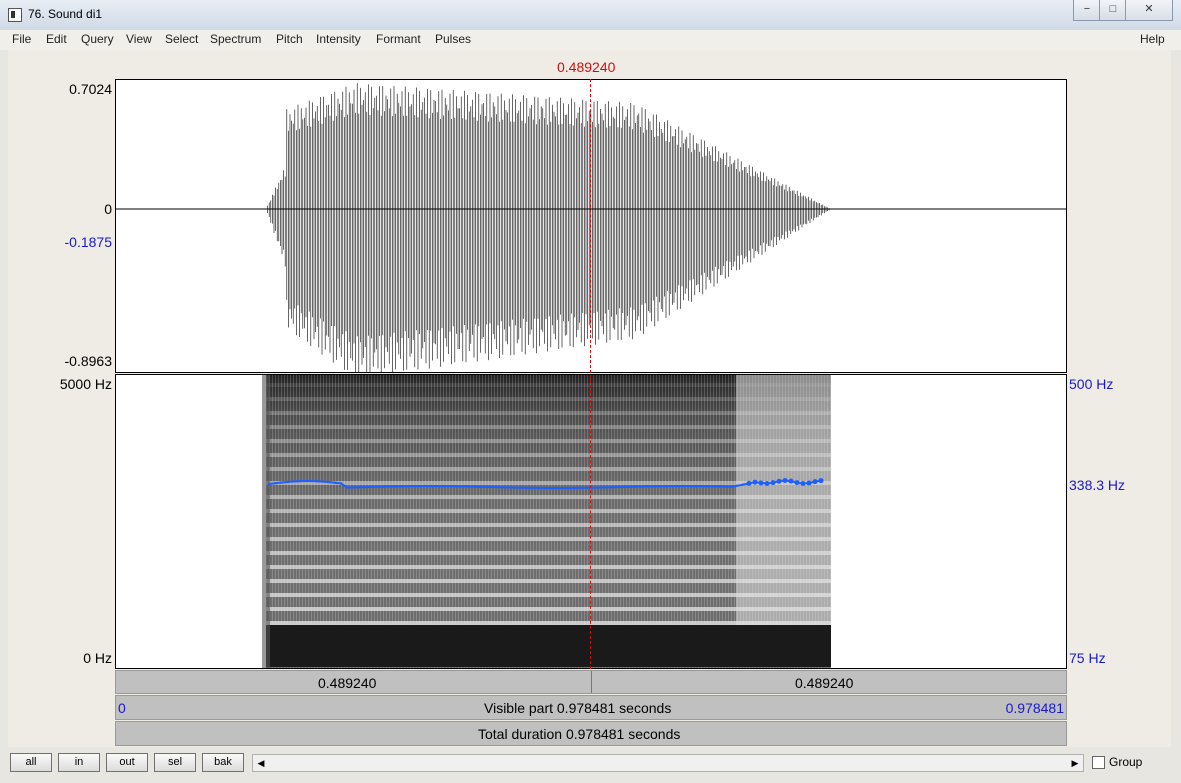 Image resolution: width=1181 pixels, height=783 pixels. What do you see at coordinates (31, 762) in the screenshot?
I see `zoom-all-button: all` at bounding box center [31, 762].